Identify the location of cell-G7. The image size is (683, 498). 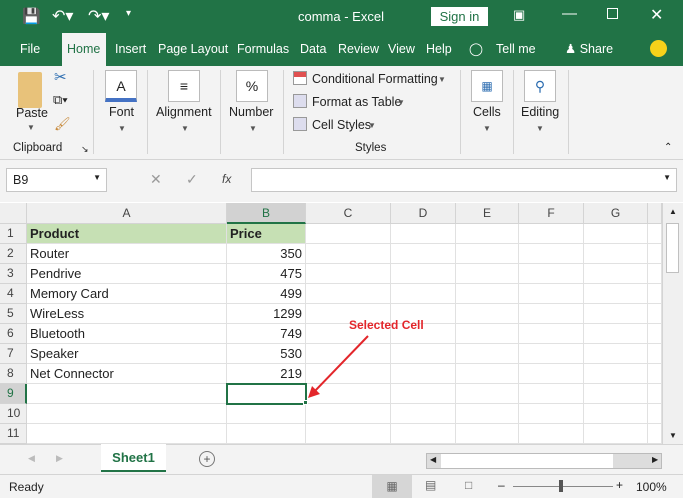
(616, 354).